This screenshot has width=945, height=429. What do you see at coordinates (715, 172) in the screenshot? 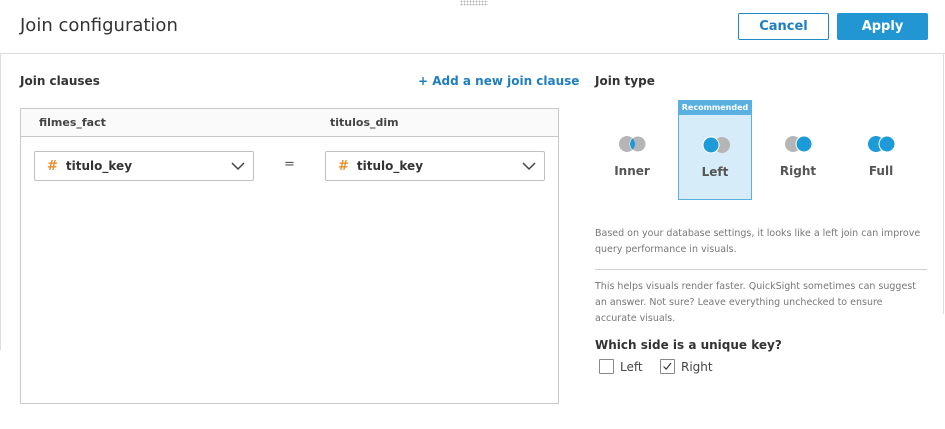
I see `join-type-label: Left` at bounding box center [715, 172].